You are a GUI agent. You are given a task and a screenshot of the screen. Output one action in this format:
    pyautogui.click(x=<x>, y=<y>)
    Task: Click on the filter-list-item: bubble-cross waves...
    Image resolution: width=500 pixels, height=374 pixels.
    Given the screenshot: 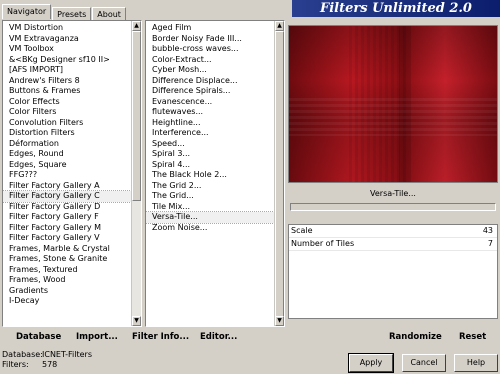 What is the action you would take?
    pyautogui.click(x=215, y=49)
    